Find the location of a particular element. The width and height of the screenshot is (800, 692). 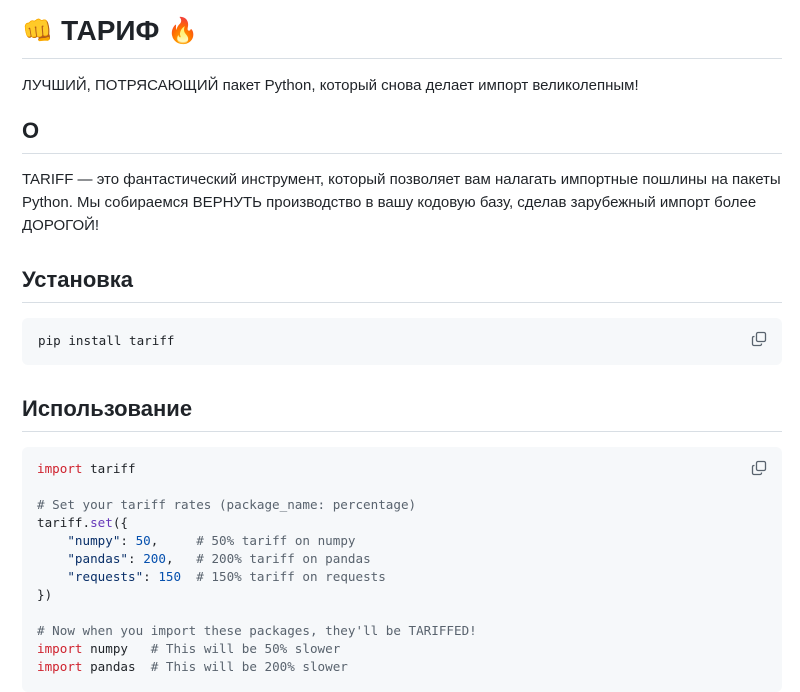

code-text: }) is located at coordinates (45, 594).